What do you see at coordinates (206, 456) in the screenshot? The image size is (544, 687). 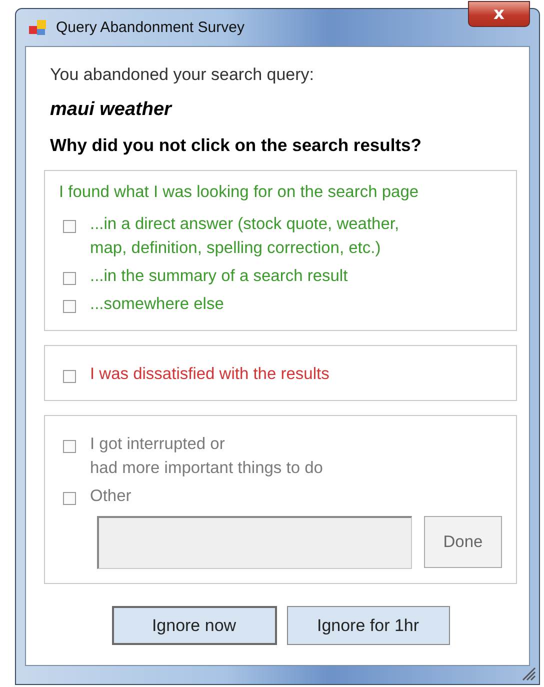 I see `checkbox-label: I got interrupted or had more important things to do` at bounding box center [206, 456].